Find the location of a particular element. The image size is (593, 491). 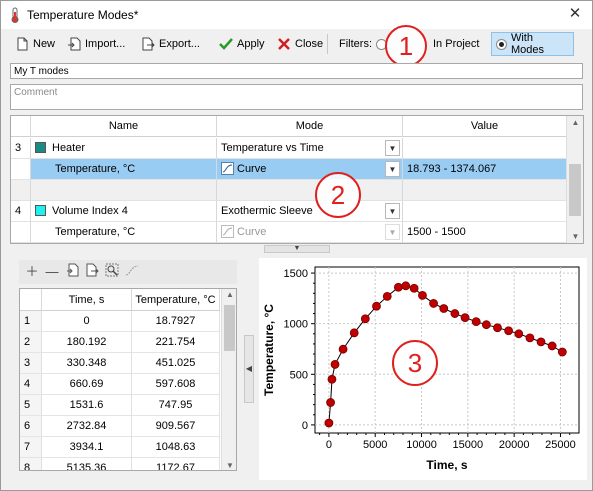

x-tick-label: 0 is located at coordinates (329, 445).